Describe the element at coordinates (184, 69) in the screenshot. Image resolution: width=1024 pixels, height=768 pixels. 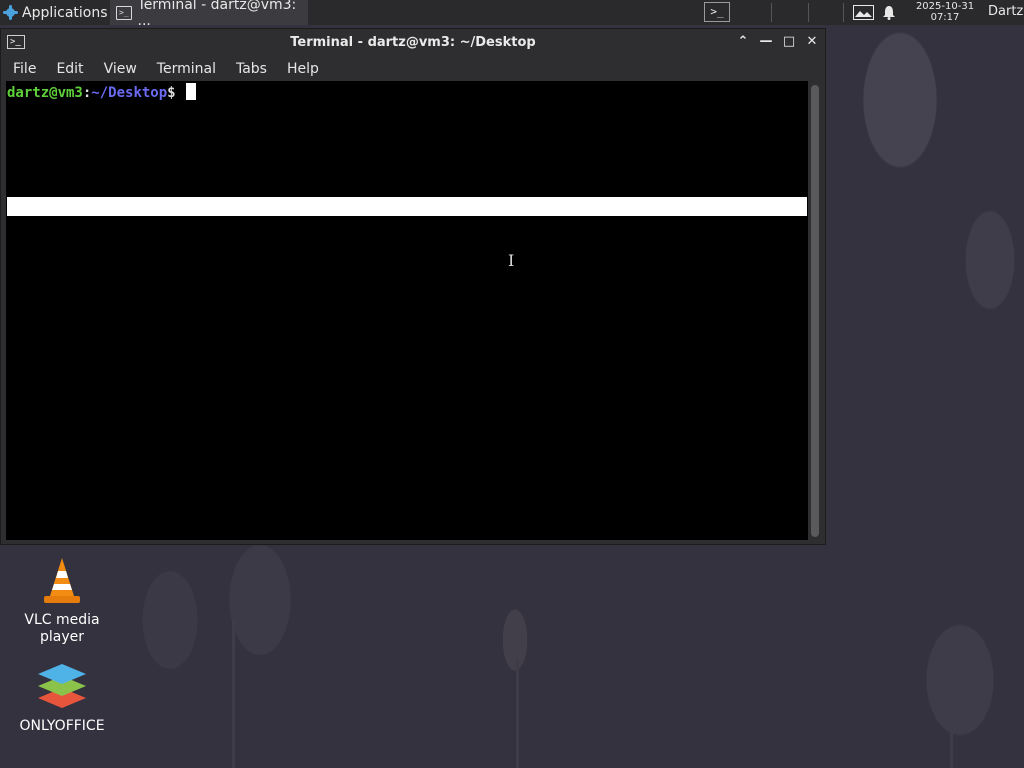
I see `menu-terminal: Terminal` at that location.